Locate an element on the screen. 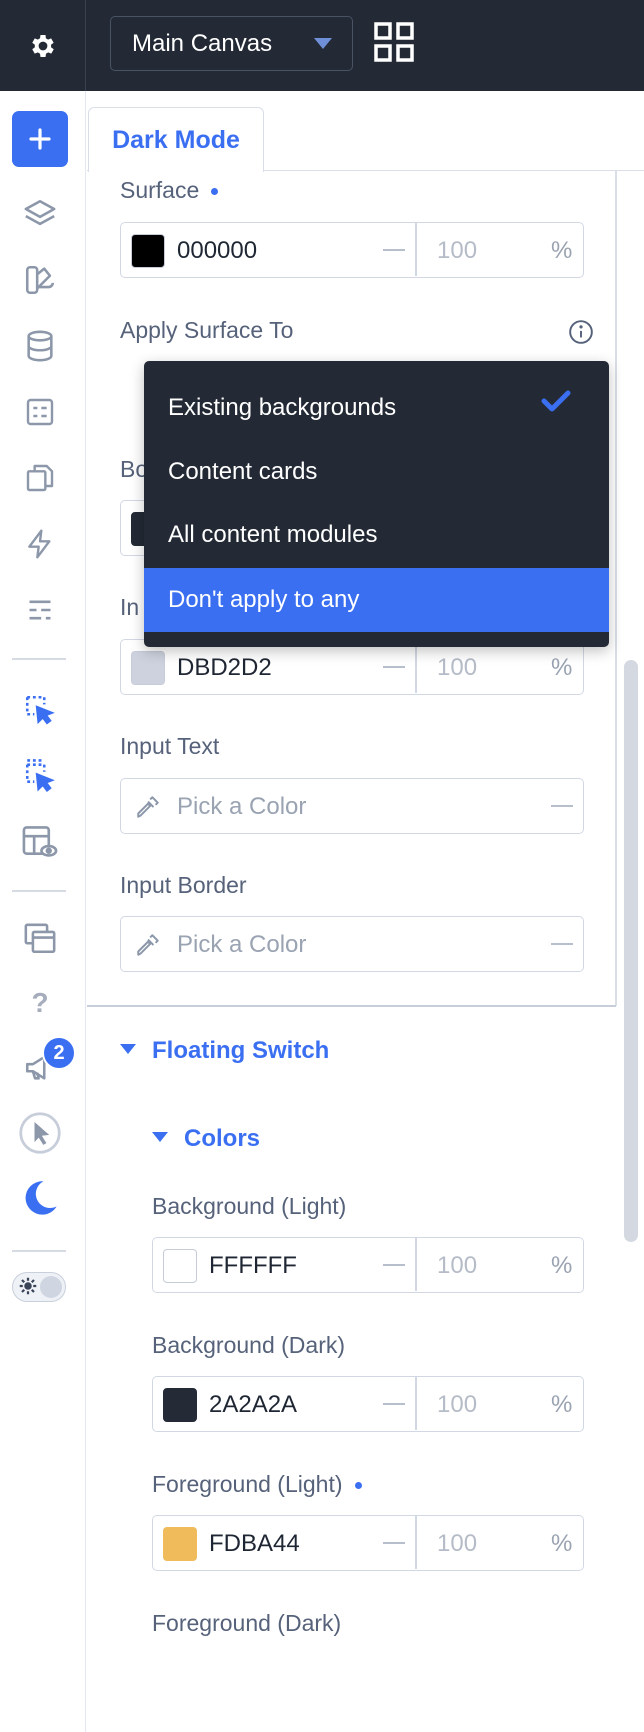  surface-label: Surface is located at coordinates (169, 190).